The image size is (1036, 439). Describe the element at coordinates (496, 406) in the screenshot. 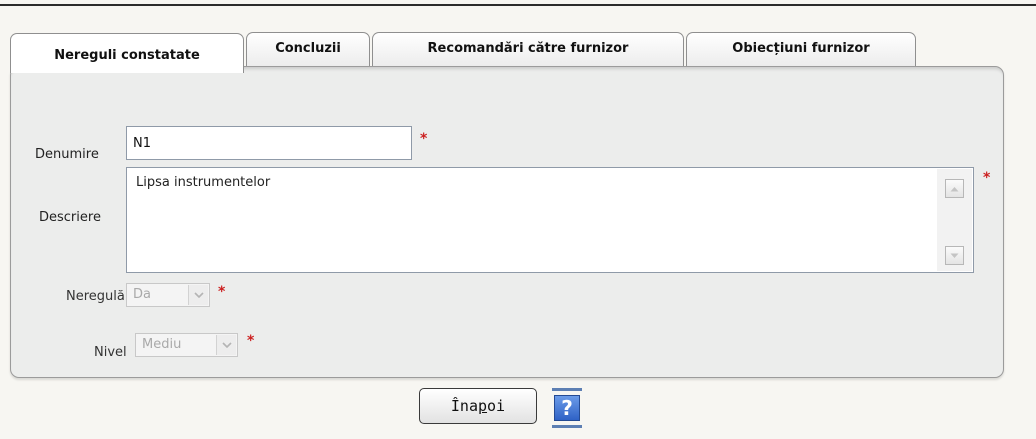

I see `back-label-post: oi` at that location.